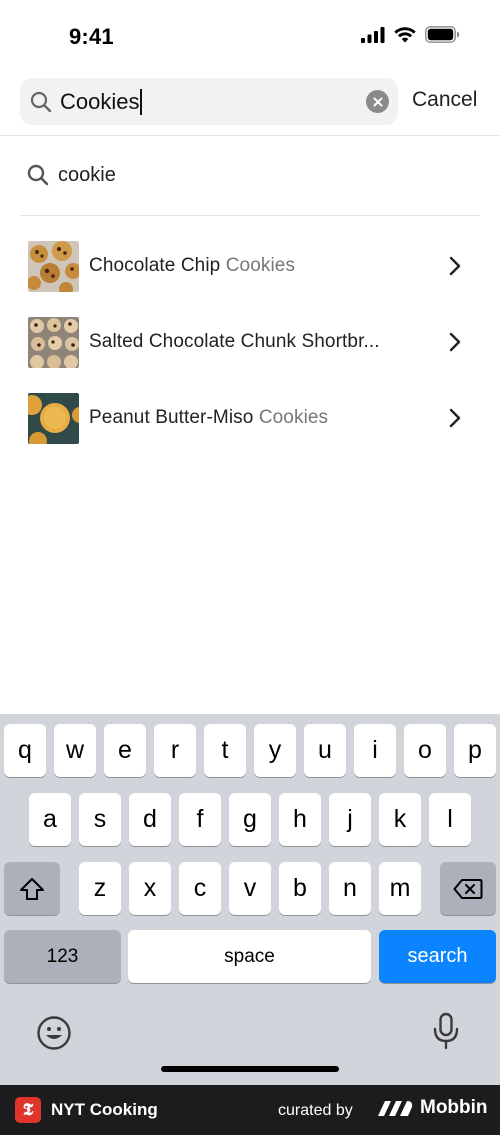  What do you see at coordinates (444, 100) in the screenshot?
I see `cancel-button: Cancel` at bounding box center [444, 100].